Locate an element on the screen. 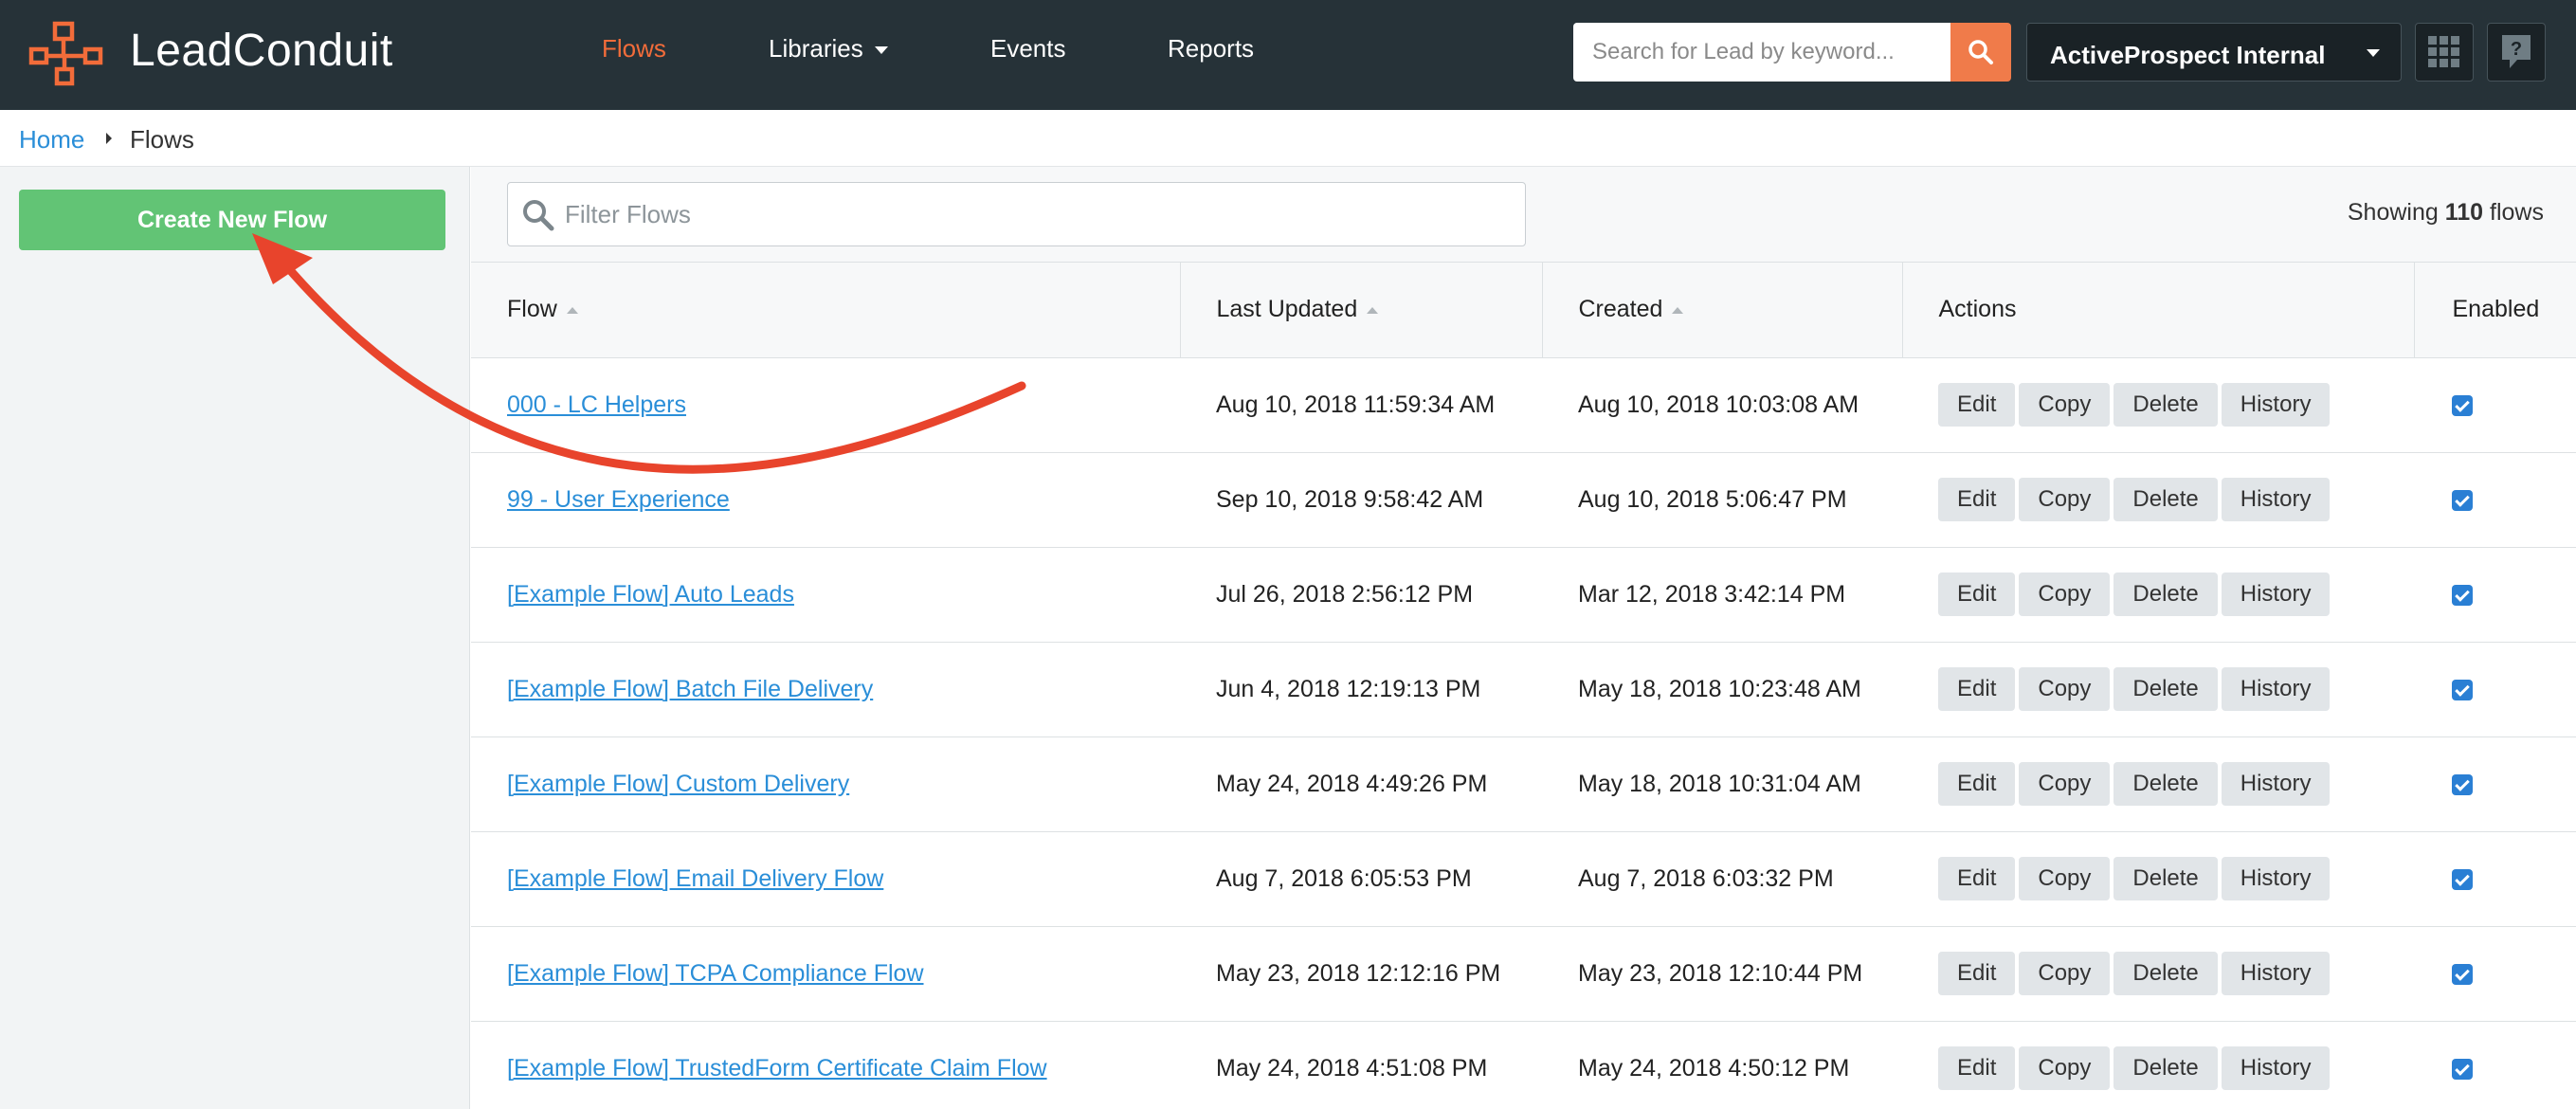  last-updated-cell: Jun 4, 2018 12:19:13 PM is located at coordinates (1348, 689).